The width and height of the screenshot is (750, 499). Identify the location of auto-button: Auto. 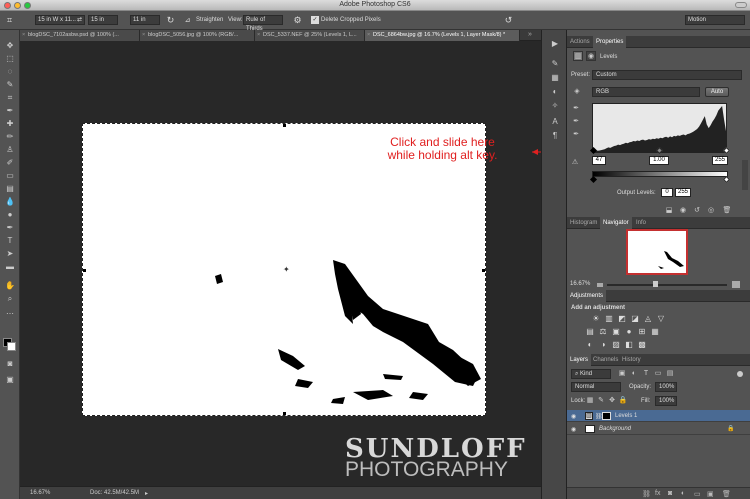
(717, 92).